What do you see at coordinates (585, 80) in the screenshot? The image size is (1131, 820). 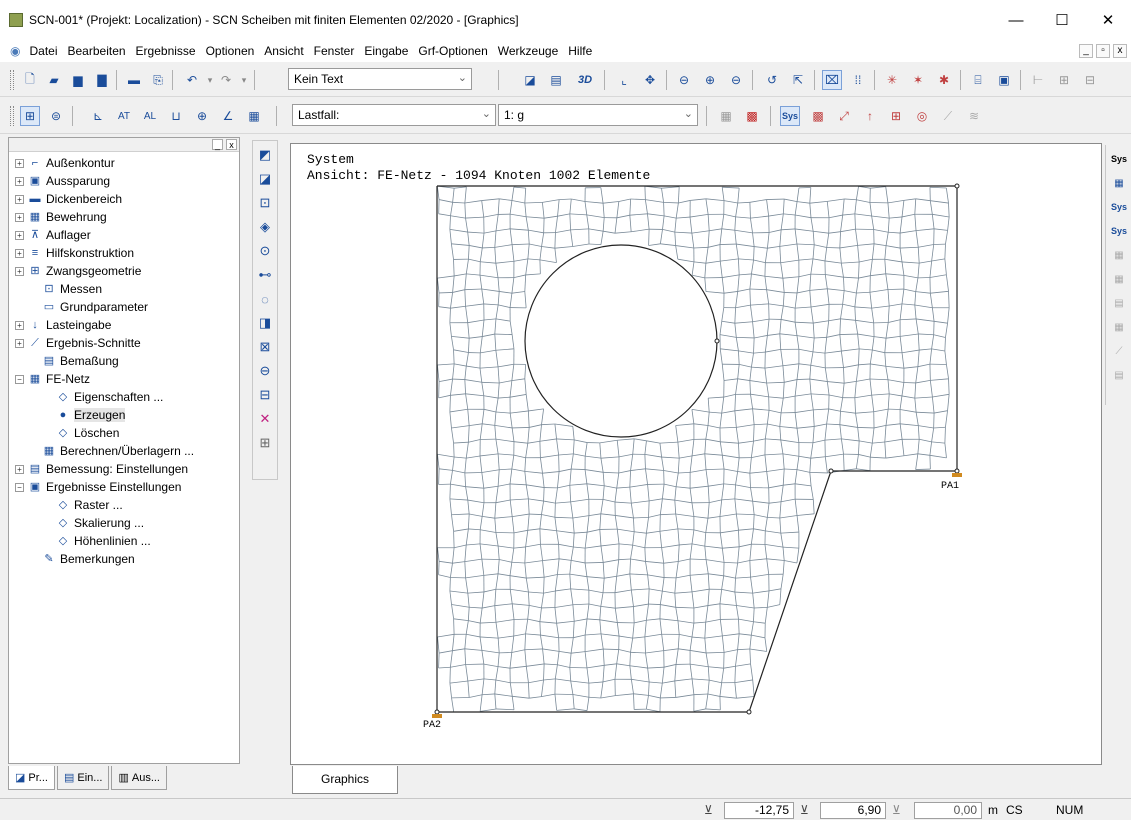 I see `view-3d-button: 3D` at bounding box center [585, 80].